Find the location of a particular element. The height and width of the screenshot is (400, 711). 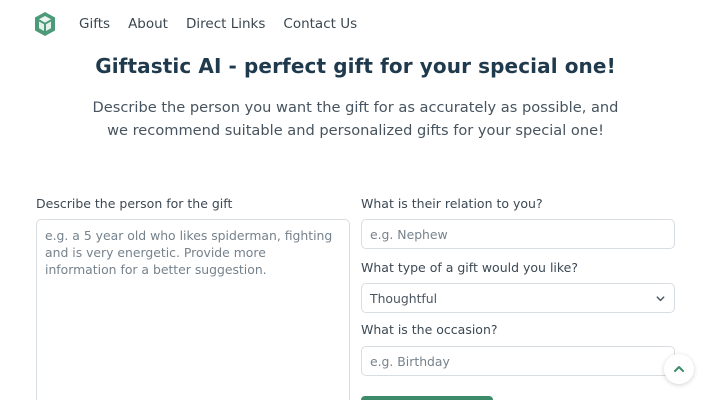

occasion-input is located at coordinates (518, 361).